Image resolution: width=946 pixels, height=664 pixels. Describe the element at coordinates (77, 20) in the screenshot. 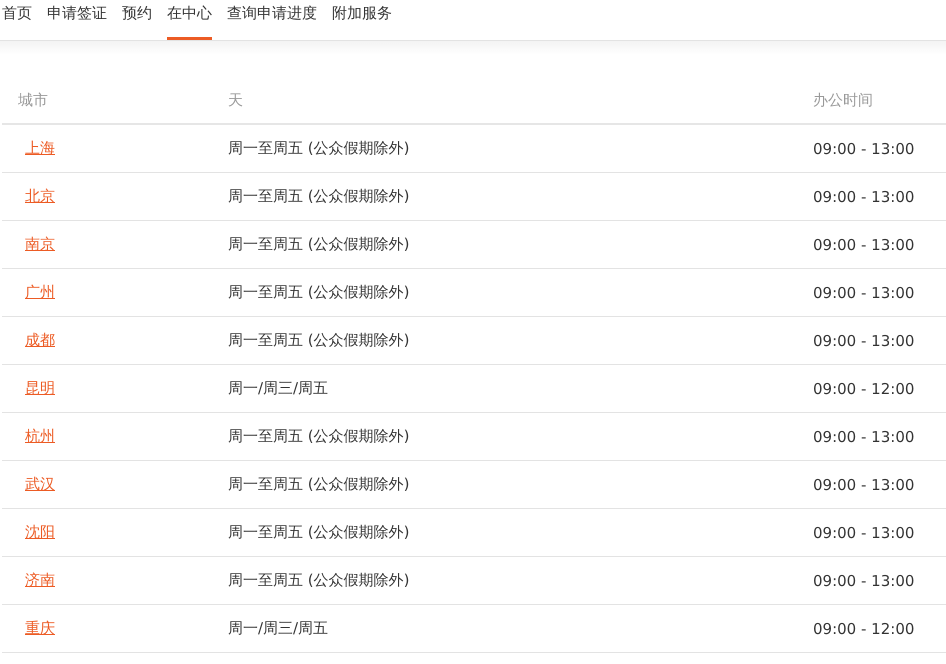

I see `nav-tab: 申请签证` at that location.